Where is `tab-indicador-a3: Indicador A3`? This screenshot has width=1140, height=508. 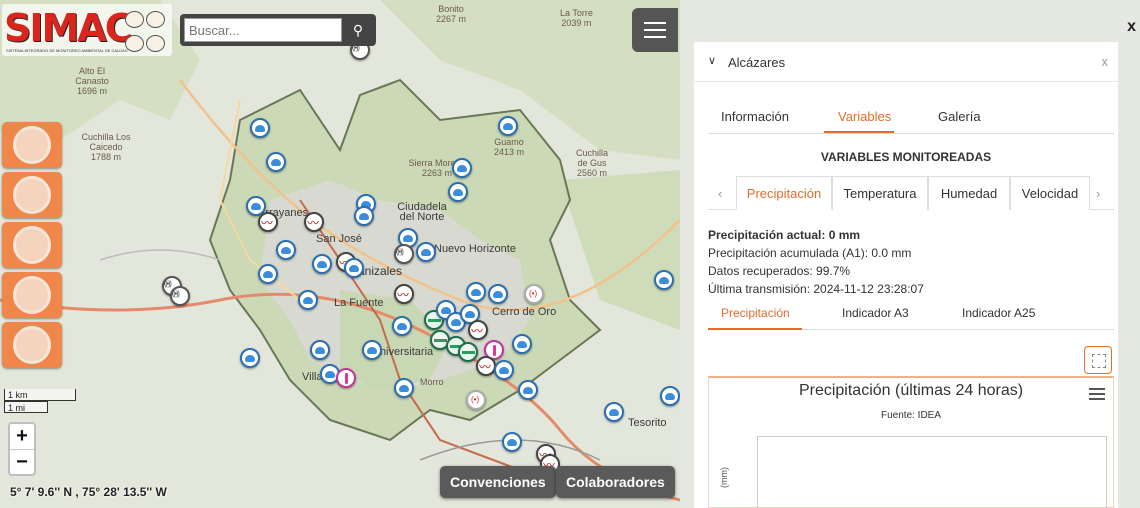 tab-indicador-a3: Indicador A3 is located at coordinates (875, 313).